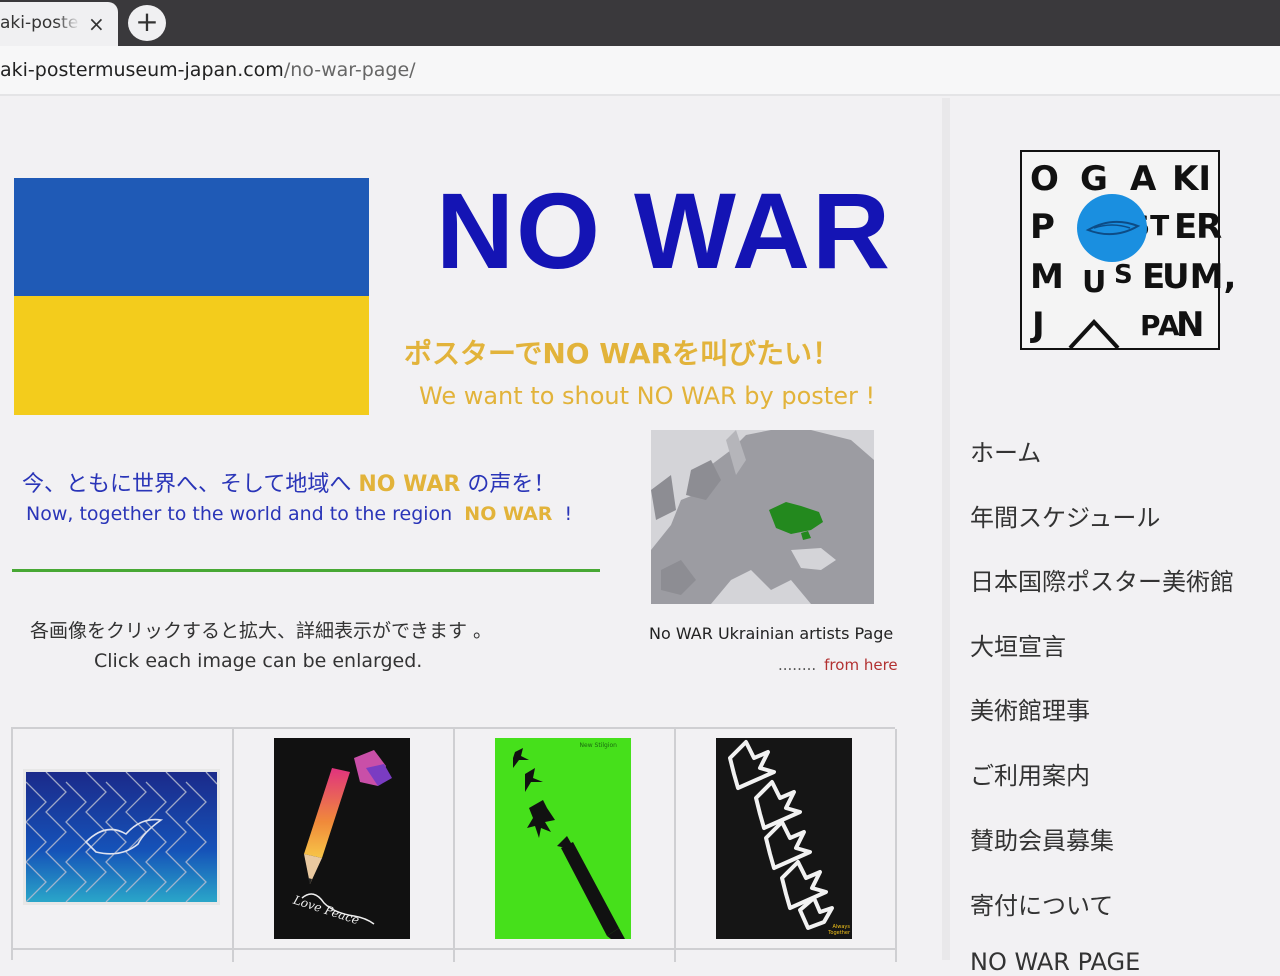 The width and height of the screenshot is (1280, 976). I want to click on ukraine-flag, so click(191, 296).